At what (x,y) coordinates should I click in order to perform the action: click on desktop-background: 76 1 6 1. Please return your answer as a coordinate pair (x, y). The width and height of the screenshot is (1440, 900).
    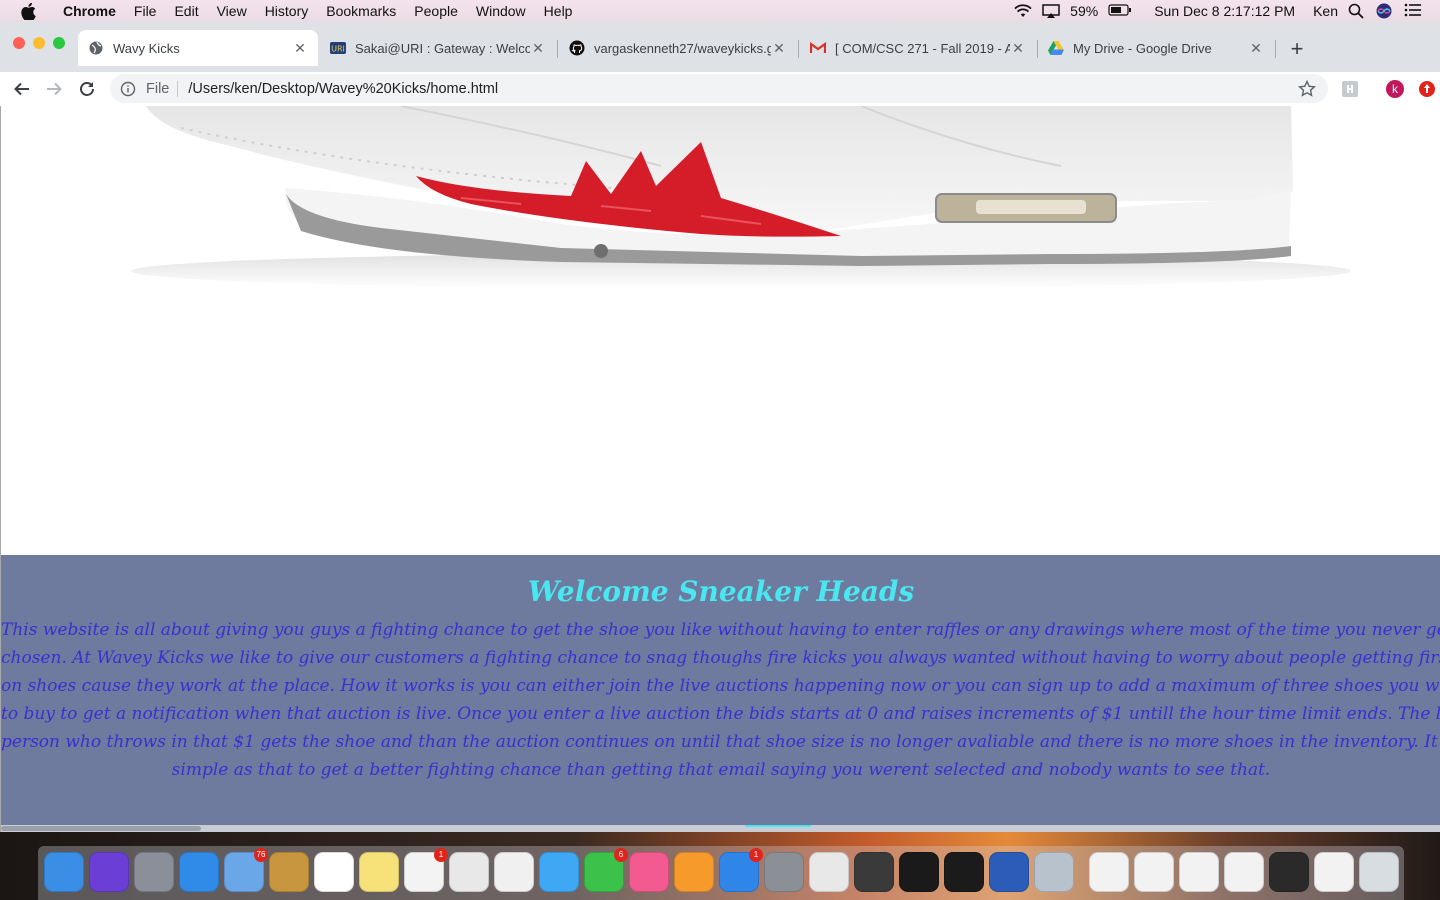
    Looking at the image, I should click on (720, 866).